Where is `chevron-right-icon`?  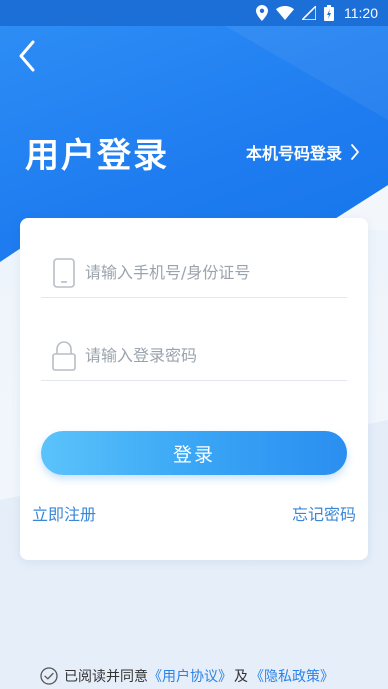 chevron-right-icon is located at coordinates (355, 152).